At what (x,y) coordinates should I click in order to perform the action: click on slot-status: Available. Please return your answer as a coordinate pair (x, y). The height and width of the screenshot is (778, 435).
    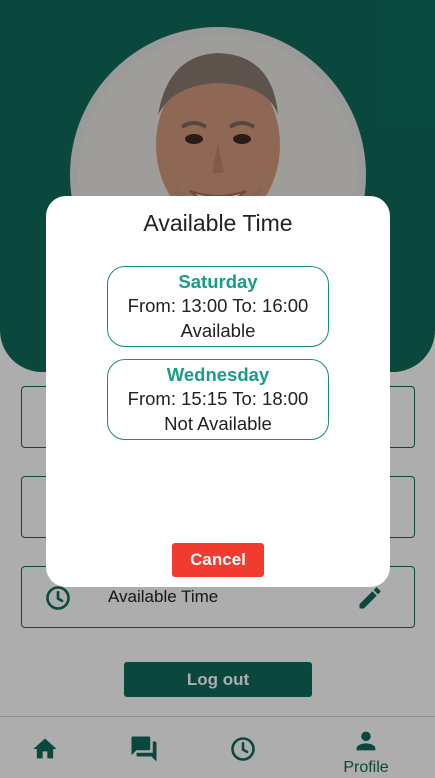
    Looking at the image, I should click on (218, 330).